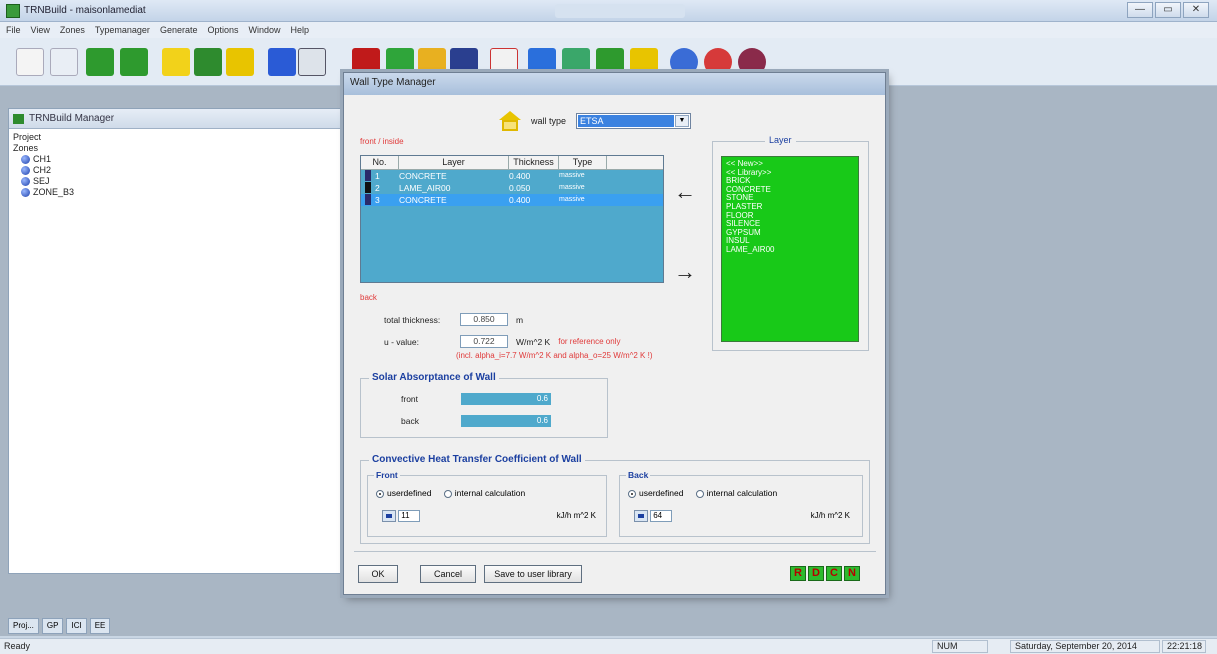  What do you see at coordinates (448, 574) in the screenshot?
I see `cancel-button: Cancel` at bounding box center [448, 574].